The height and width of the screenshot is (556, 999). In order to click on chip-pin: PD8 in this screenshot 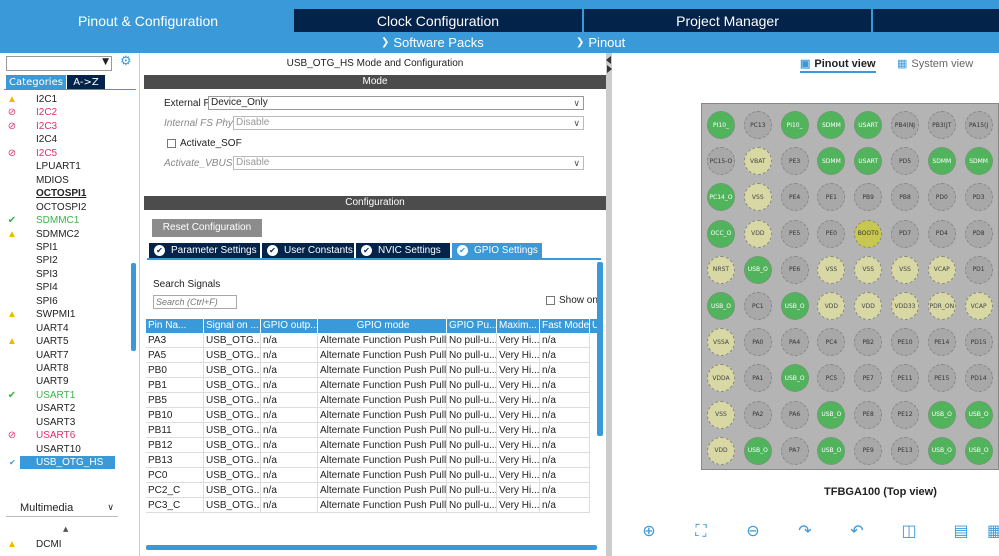, I will do `click(978, 233)`.